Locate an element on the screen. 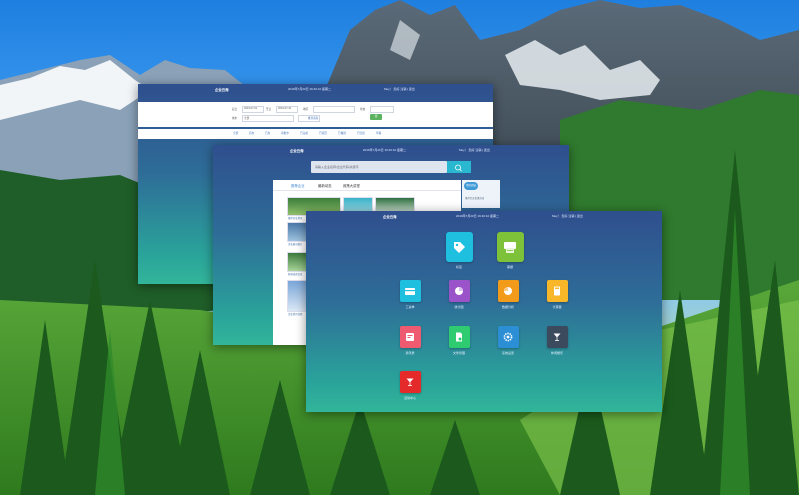  app-label: 票据 is located at coordinates (509, 267).